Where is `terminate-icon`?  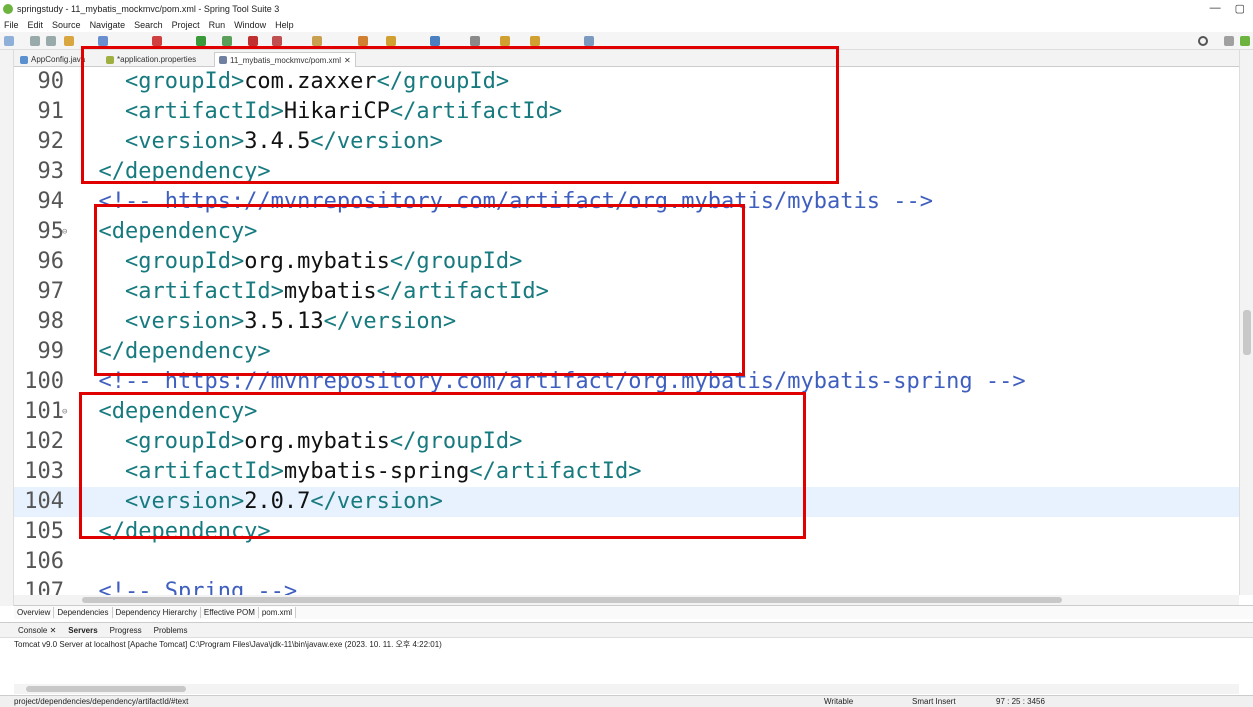 terminate-icon is located at coordinates (277, 41).